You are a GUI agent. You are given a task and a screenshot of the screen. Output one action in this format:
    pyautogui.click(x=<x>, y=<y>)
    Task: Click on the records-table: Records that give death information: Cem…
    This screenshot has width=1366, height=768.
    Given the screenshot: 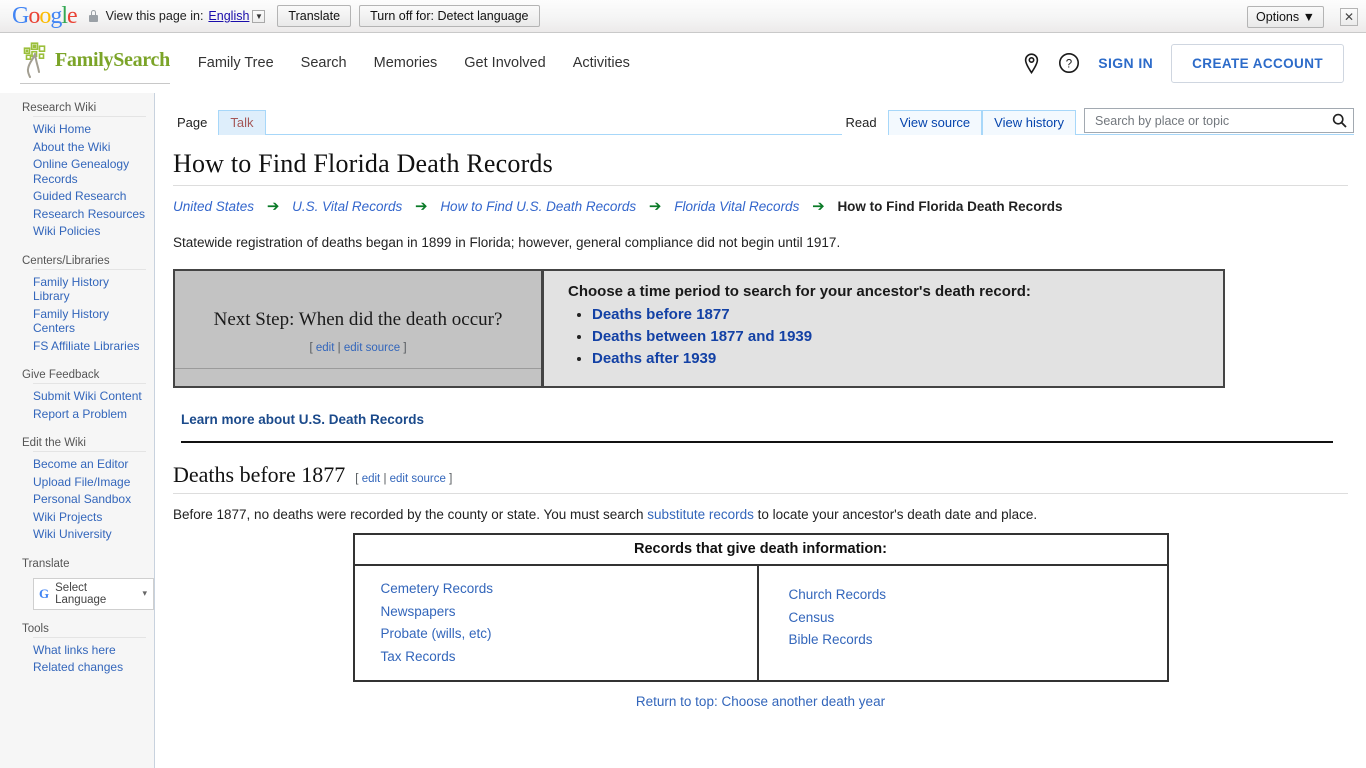 What is the action you would take?
    pyautogui.click(x=760, y=607)
    